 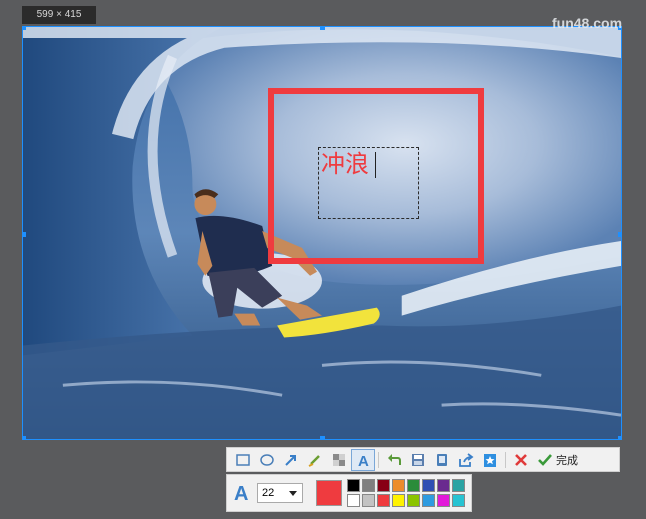 I want to click on ellipse-icon, so click(x=267, y=459).